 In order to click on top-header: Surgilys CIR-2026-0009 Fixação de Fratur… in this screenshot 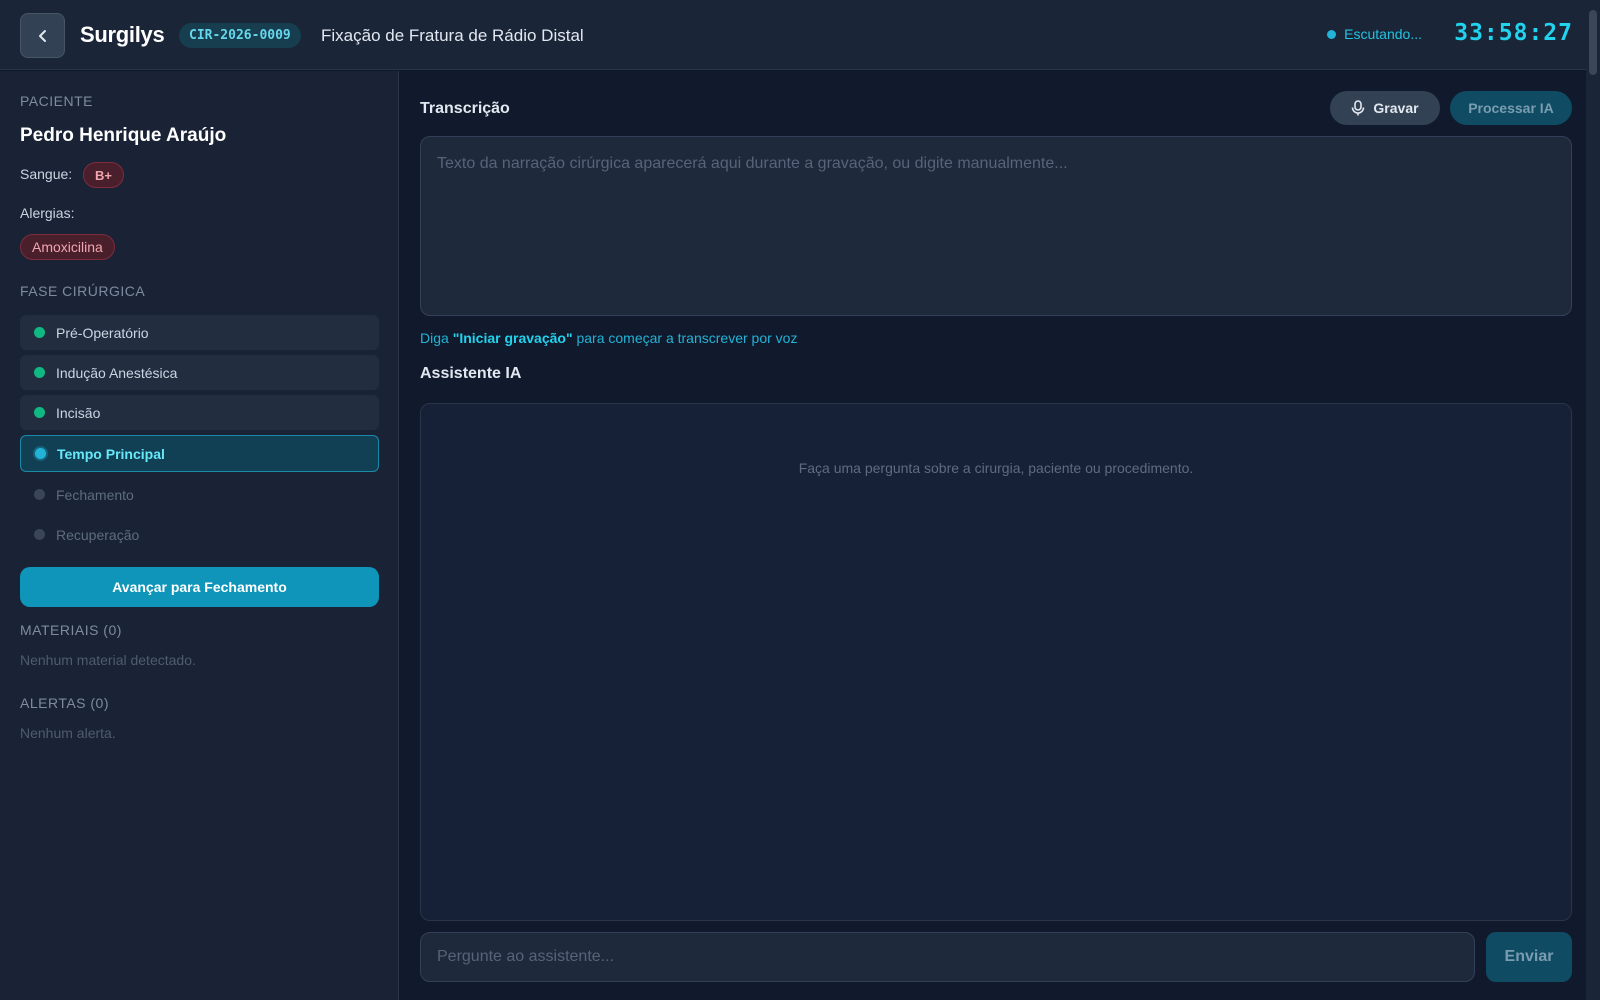, I will do `click(800, 35)`.